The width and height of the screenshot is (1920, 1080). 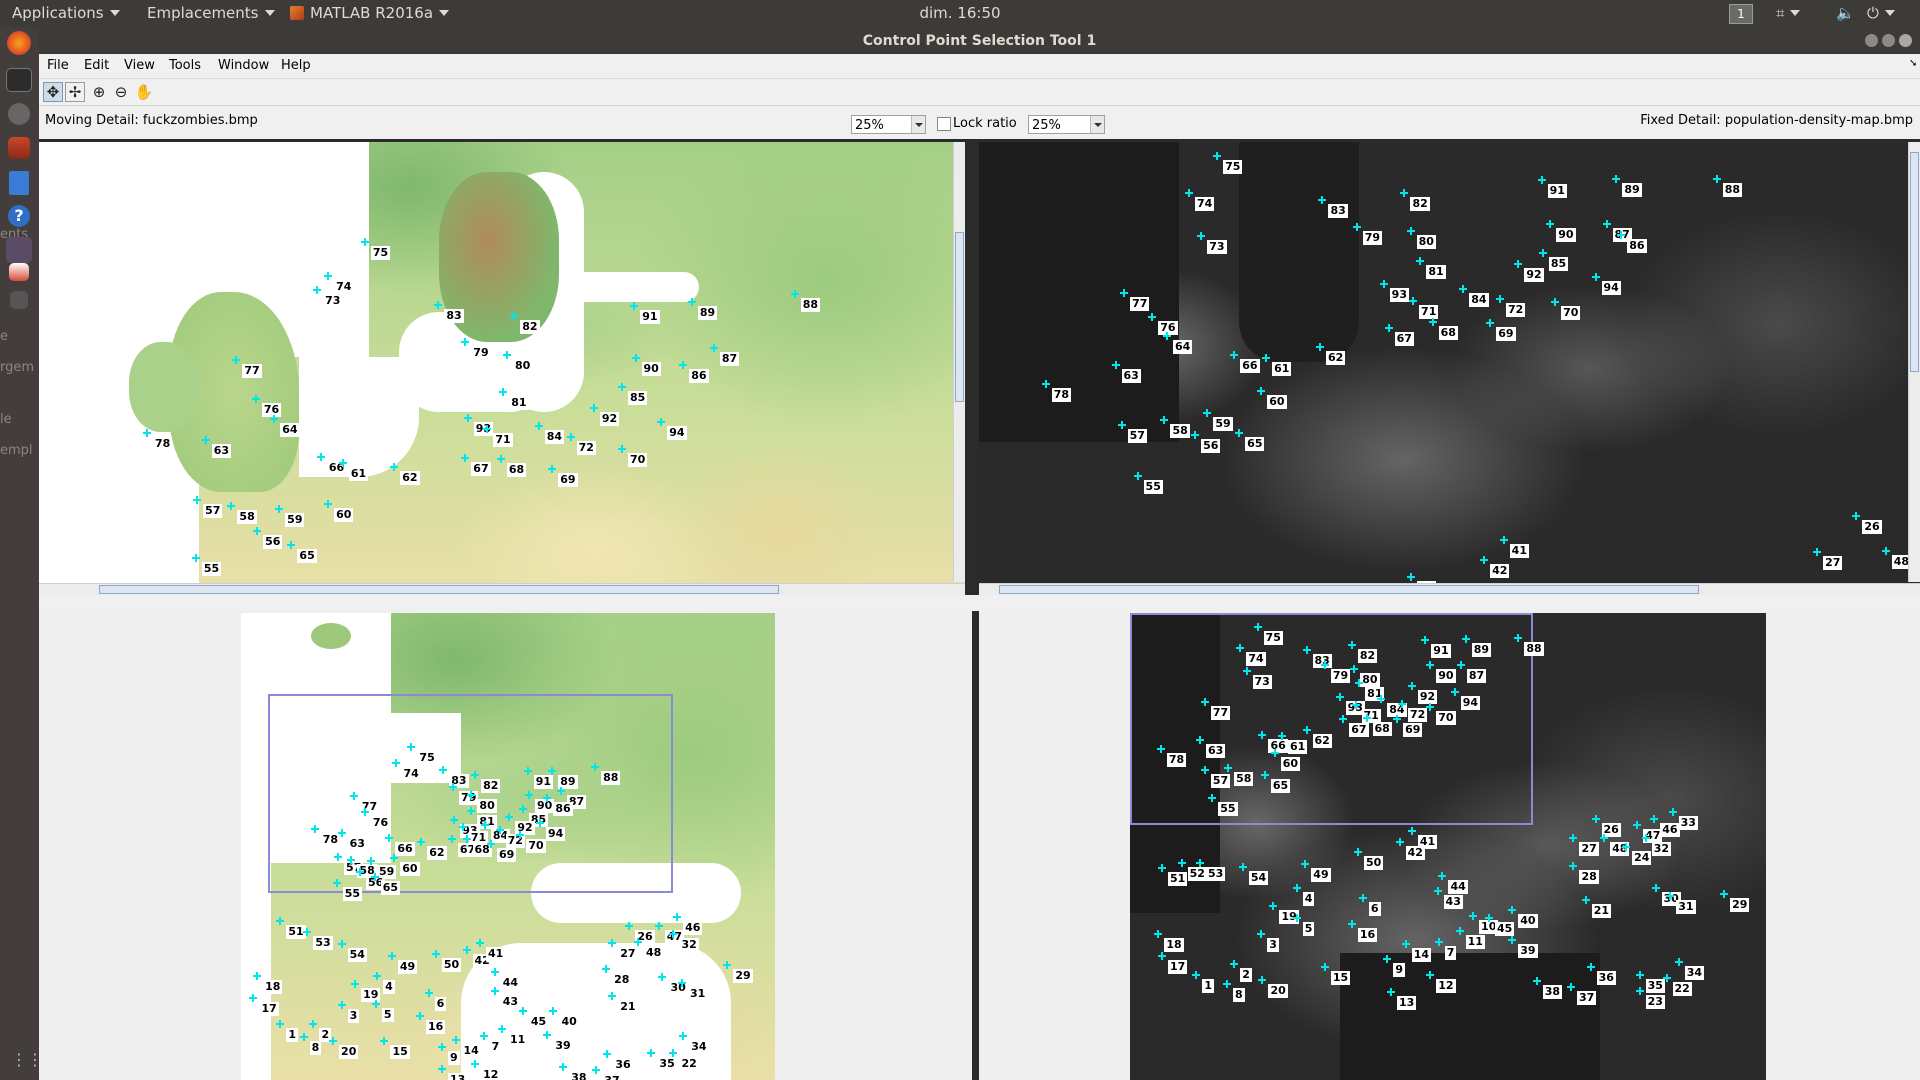 What do you see at coordinates (211, 13) in the screenshot?
I see `places-menu: Emplacements` at bounding box center [211, 13].